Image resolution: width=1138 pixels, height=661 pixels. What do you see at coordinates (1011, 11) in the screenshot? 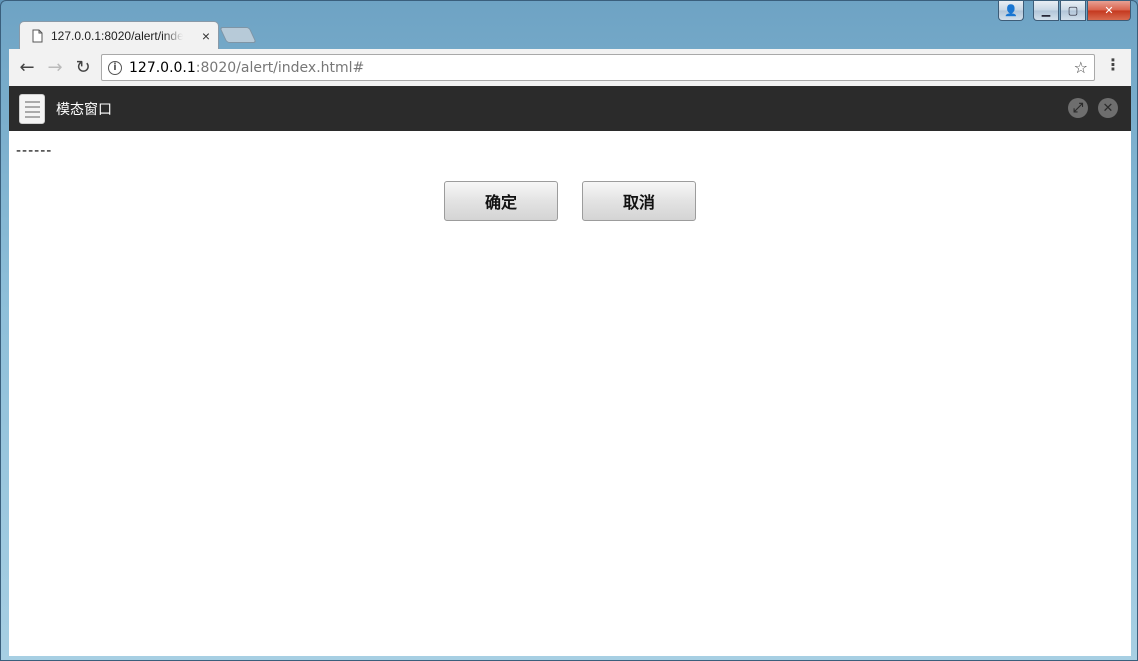
I see `user-icon: 👤` at bounding box center [1011, 11].